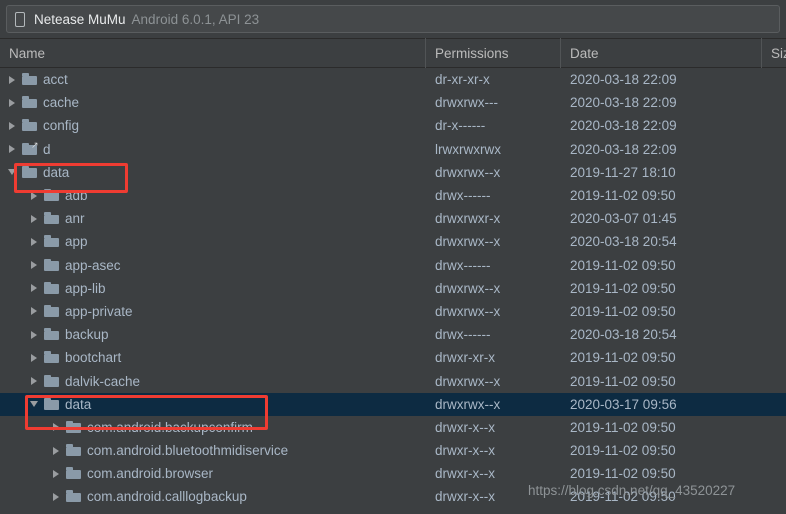  I want to click on file-name-label: data, so click(56, 172).